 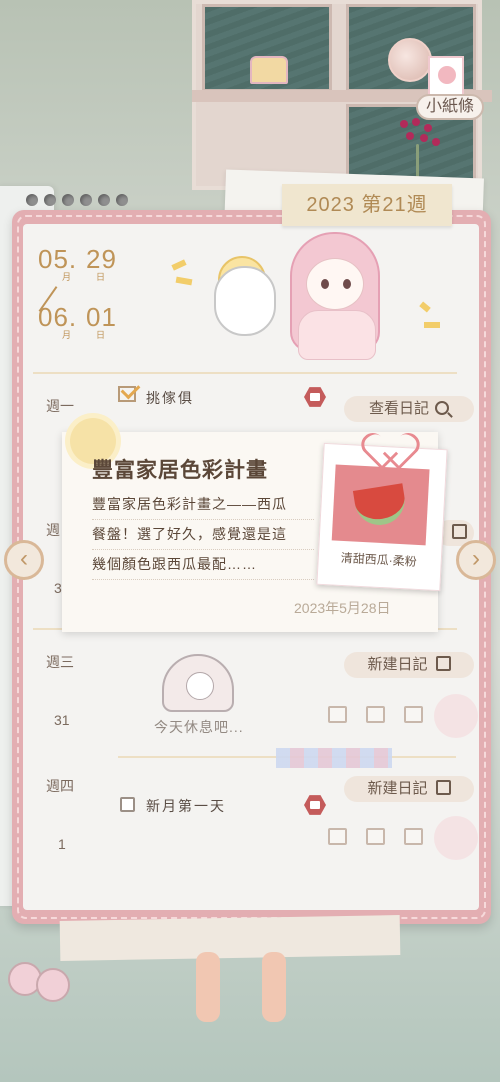 I want to click on task-text: 新月第一天, so click(x=186, y=806).